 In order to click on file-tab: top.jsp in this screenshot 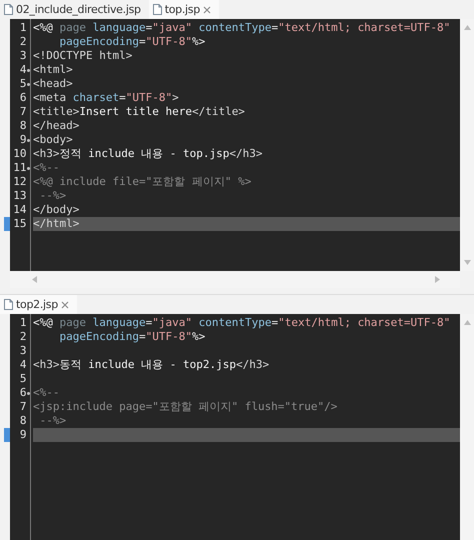, I will do `click(183, 9)`.